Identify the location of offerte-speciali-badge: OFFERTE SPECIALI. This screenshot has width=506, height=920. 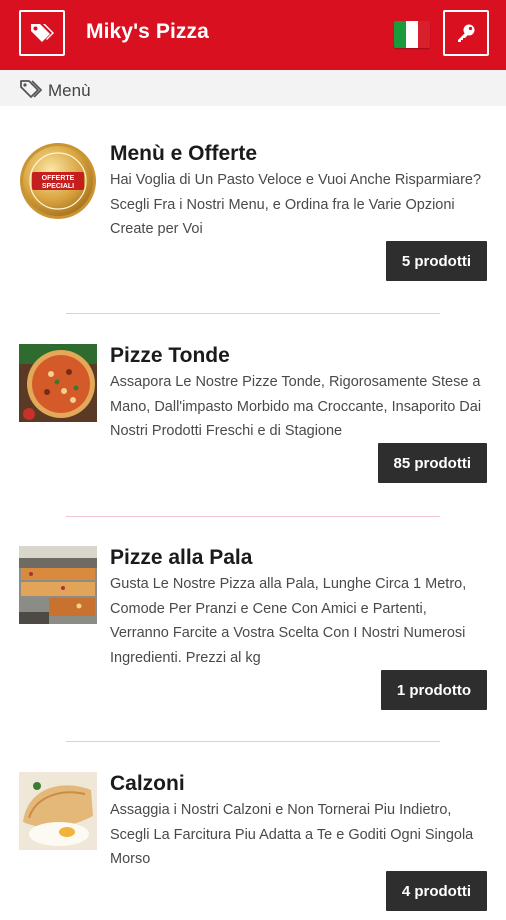
(58, 181).